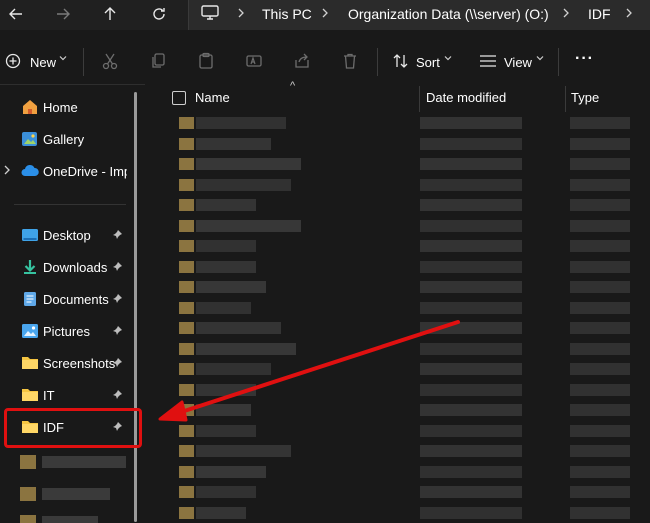 Image resolution: width=650 pixels, height=523 pixels. Describe the element at coordinates (309, 371) in the screenshot. I see `annotation-arrow` at that location.